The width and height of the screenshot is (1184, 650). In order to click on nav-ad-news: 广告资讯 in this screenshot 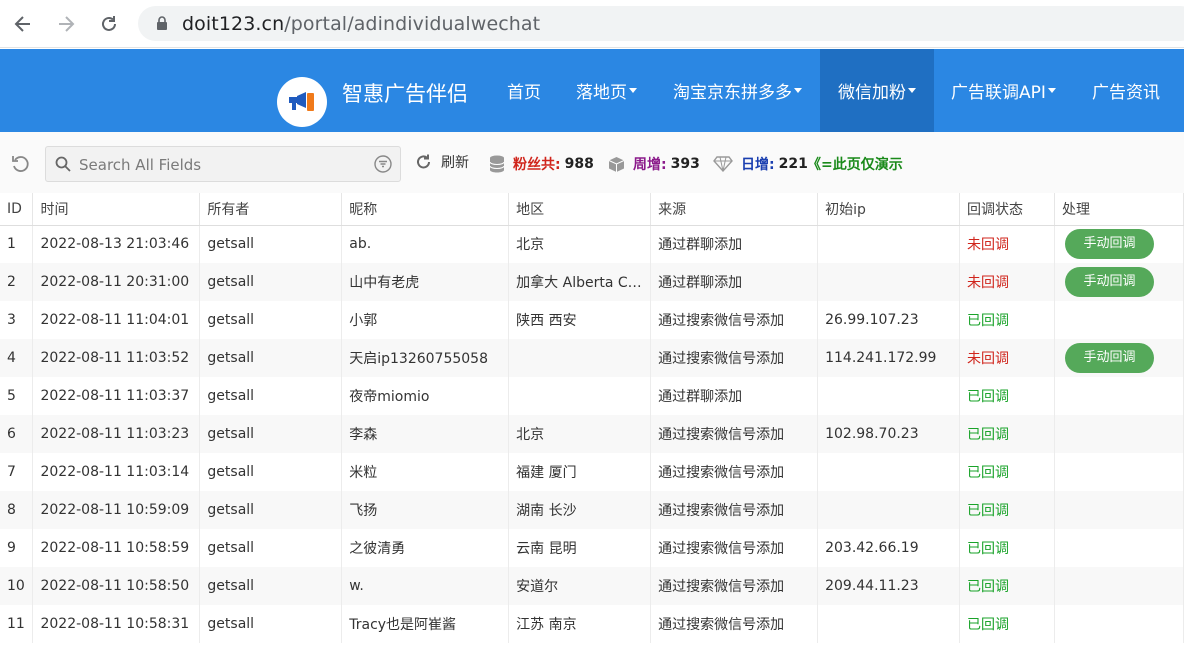, I will do `click(1126, 90)`.